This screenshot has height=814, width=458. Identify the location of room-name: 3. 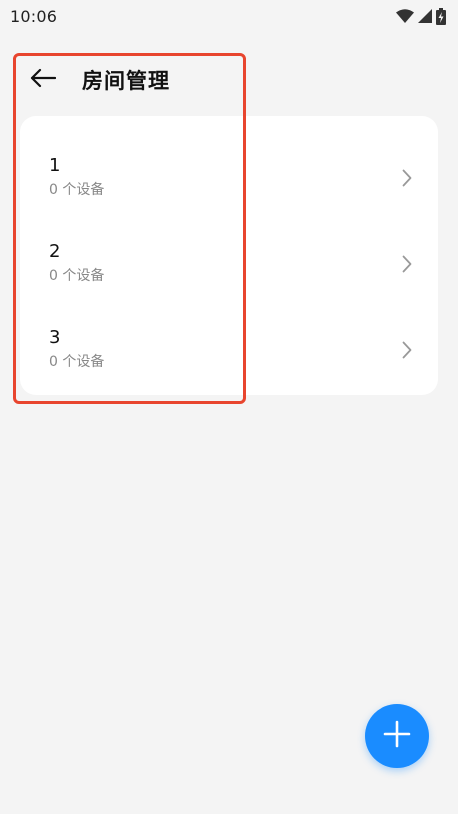
(55, 337).